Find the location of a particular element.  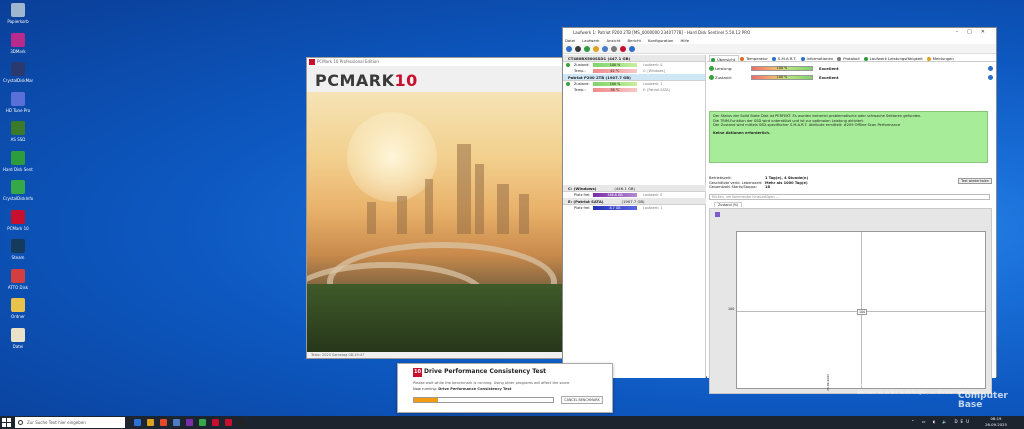

desktop-icon-label: Ordner is located at coordinates (18, 316).